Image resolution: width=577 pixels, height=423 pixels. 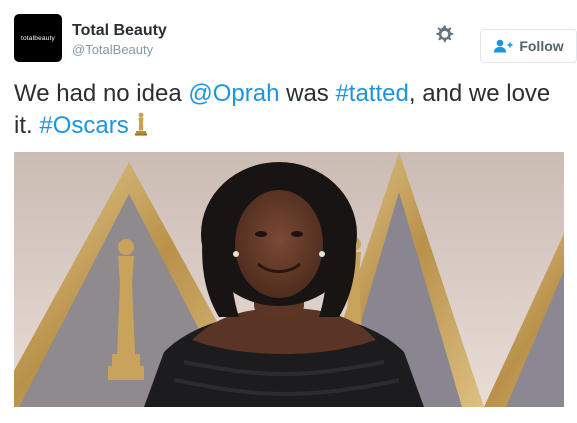 I want to click on avatar-logo-text: totalbeauty, so click(x=37, y=38).